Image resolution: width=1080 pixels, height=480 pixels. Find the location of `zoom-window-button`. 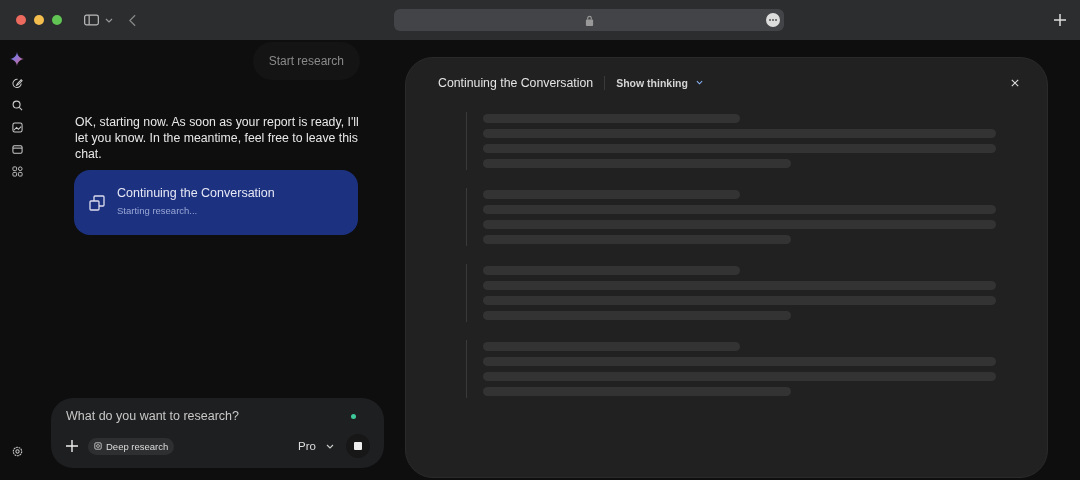

zoom-window-button is located at coordinates (57, 20).